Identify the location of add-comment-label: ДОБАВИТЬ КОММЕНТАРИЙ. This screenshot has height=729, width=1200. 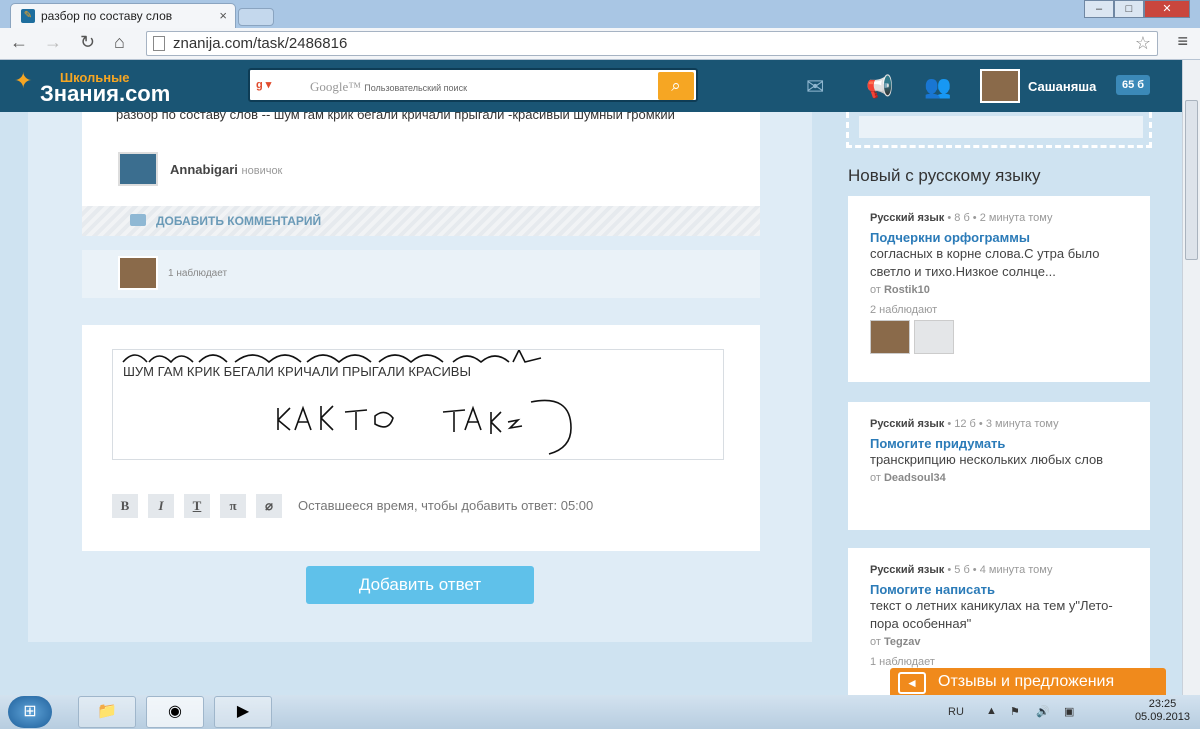
(238, 221).